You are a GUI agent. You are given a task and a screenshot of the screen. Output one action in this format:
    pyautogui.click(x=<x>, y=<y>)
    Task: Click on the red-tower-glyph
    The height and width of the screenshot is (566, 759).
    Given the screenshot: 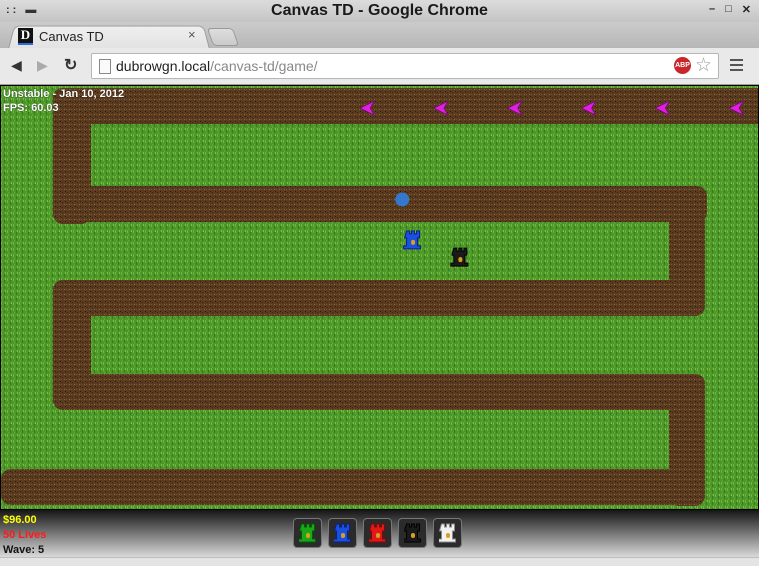 What is the action you would take?
    pyautogui.click(x=377, y=533)
    